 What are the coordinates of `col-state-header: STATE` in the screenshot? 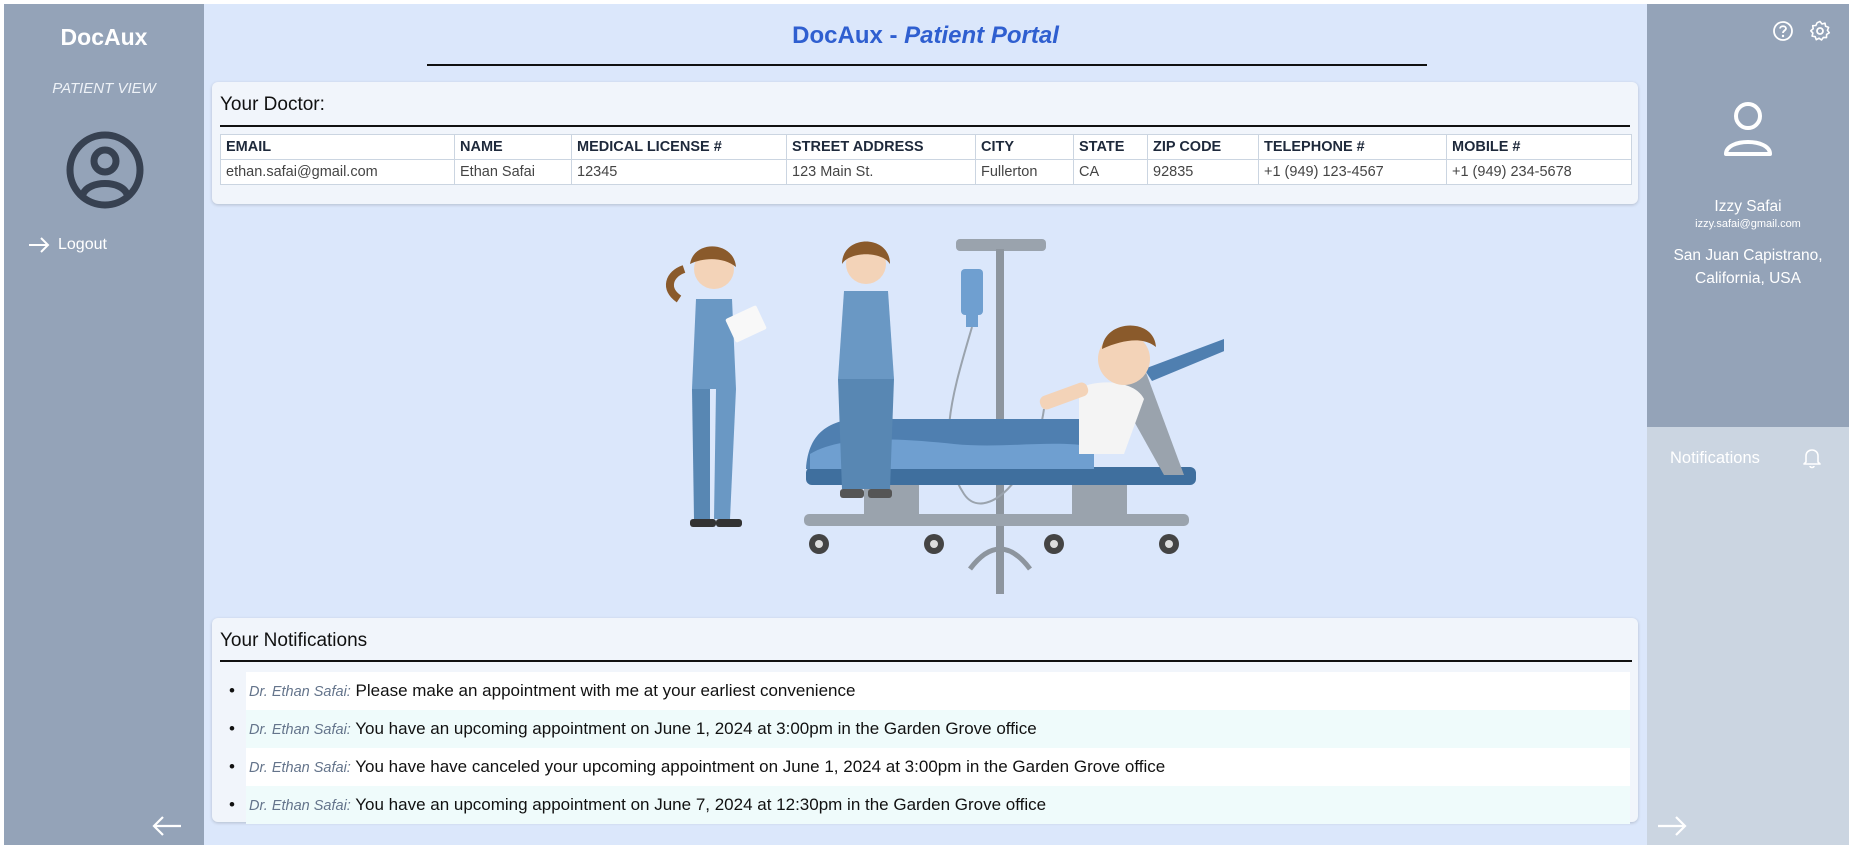 It's located at (1110, 147).